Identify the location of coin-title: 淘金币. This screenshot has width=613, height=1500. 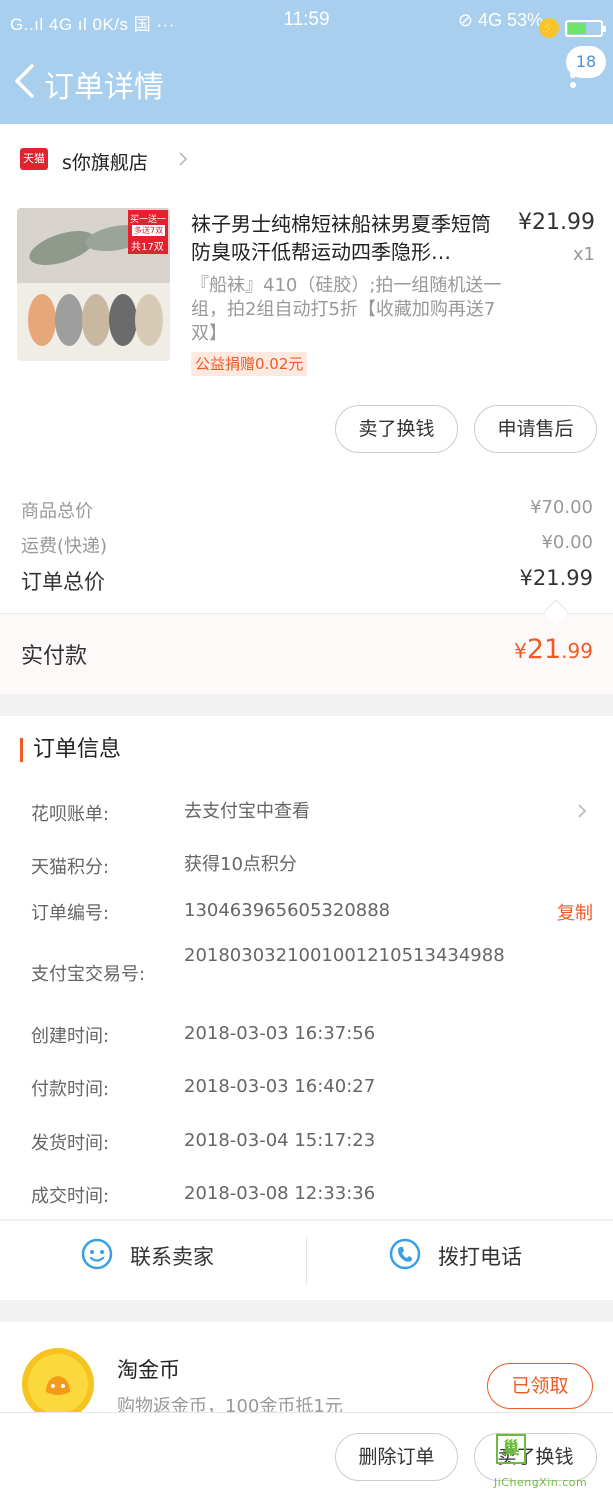
(148, 1370).